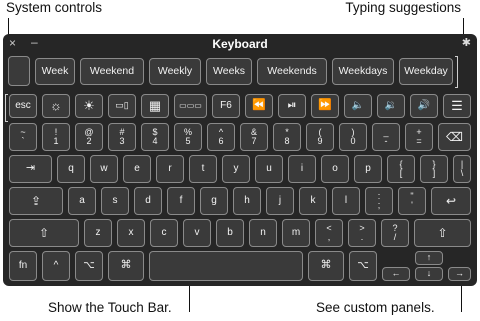  Describe the element at coordinates (412, 201) in the screenshot. I see `key-quote: " '` at that location.